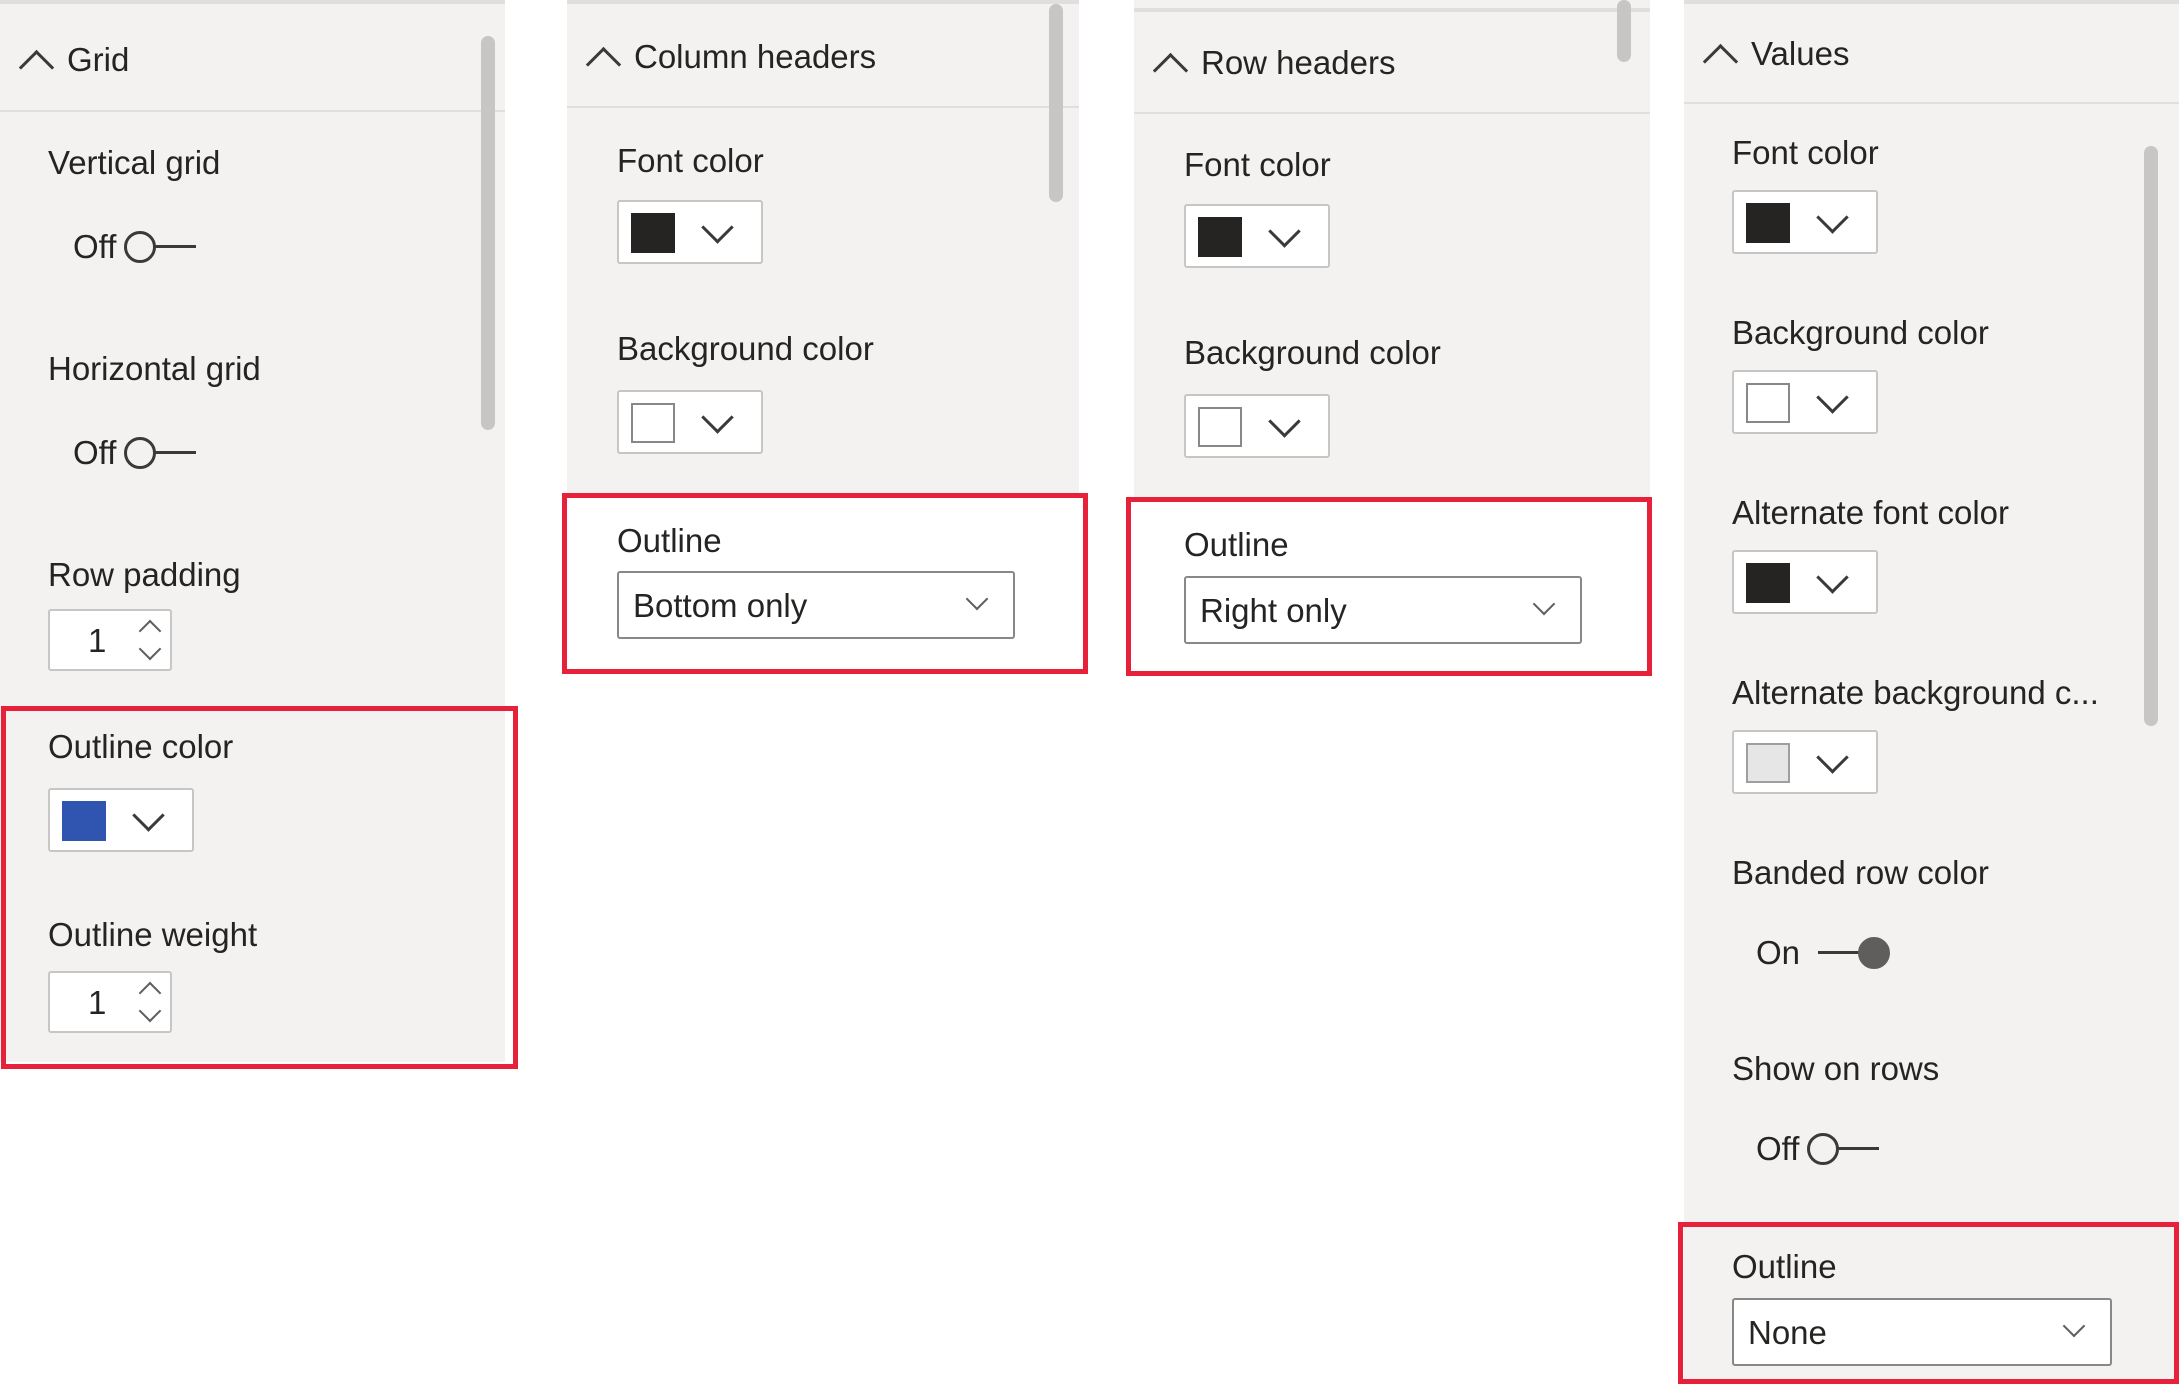 The image size is (2179, 1384). What do you see at coordinates (252, 61) in the screenshot?
I see `grid-section-header: Grid` at bounding box center [252, 61].